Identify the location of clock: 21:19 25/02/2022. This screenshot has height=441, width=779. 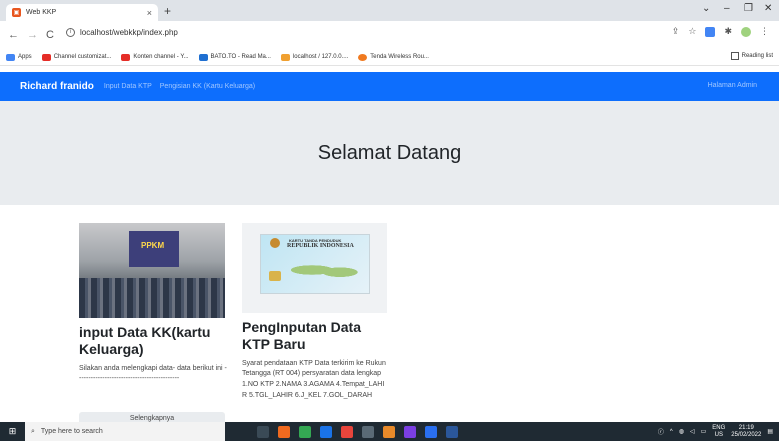
(746, 431).